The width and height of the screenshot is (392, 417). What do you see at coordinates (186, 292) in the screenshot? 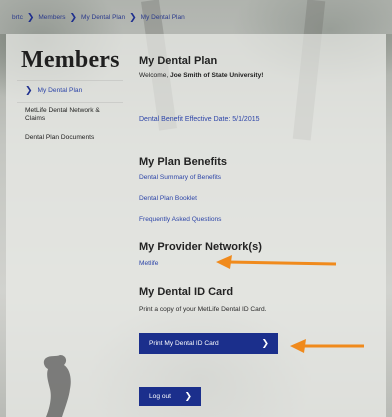
I see `id-card-heading: My Dental ID Card` at bounding box center [186, 292].